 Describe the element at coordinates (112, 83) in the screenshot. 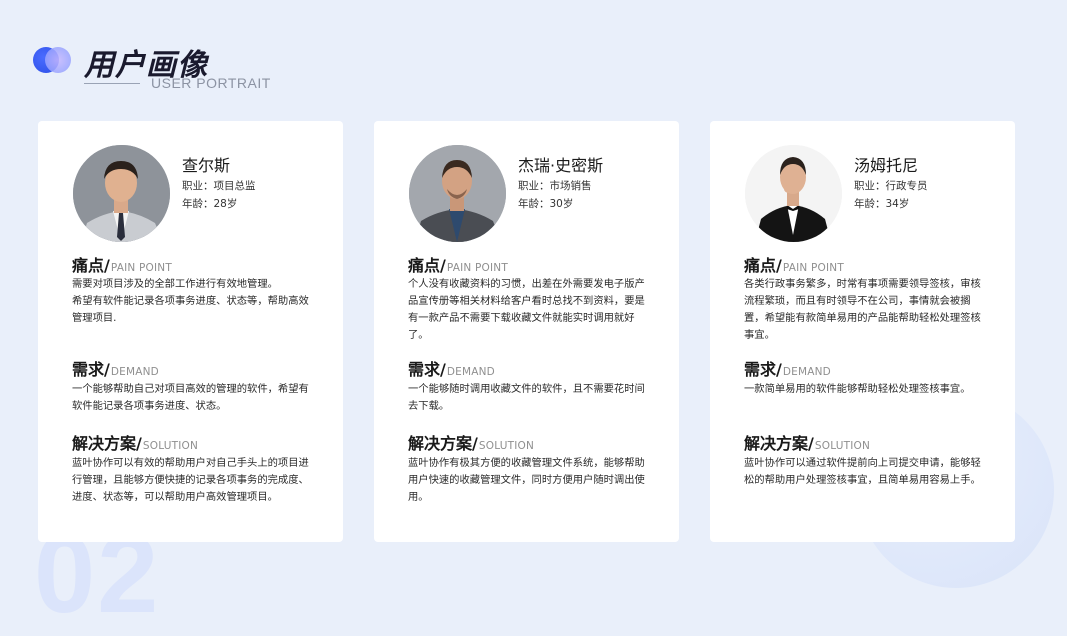

I see `title-divider` at that location.